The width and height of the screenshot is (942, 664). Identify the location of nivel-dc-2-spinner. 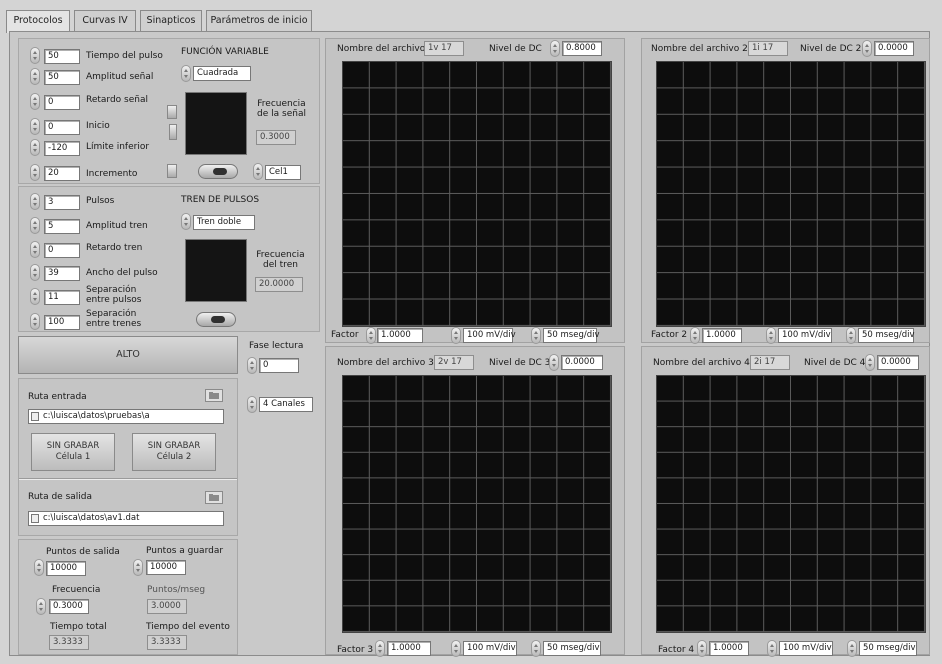
(867, 48).